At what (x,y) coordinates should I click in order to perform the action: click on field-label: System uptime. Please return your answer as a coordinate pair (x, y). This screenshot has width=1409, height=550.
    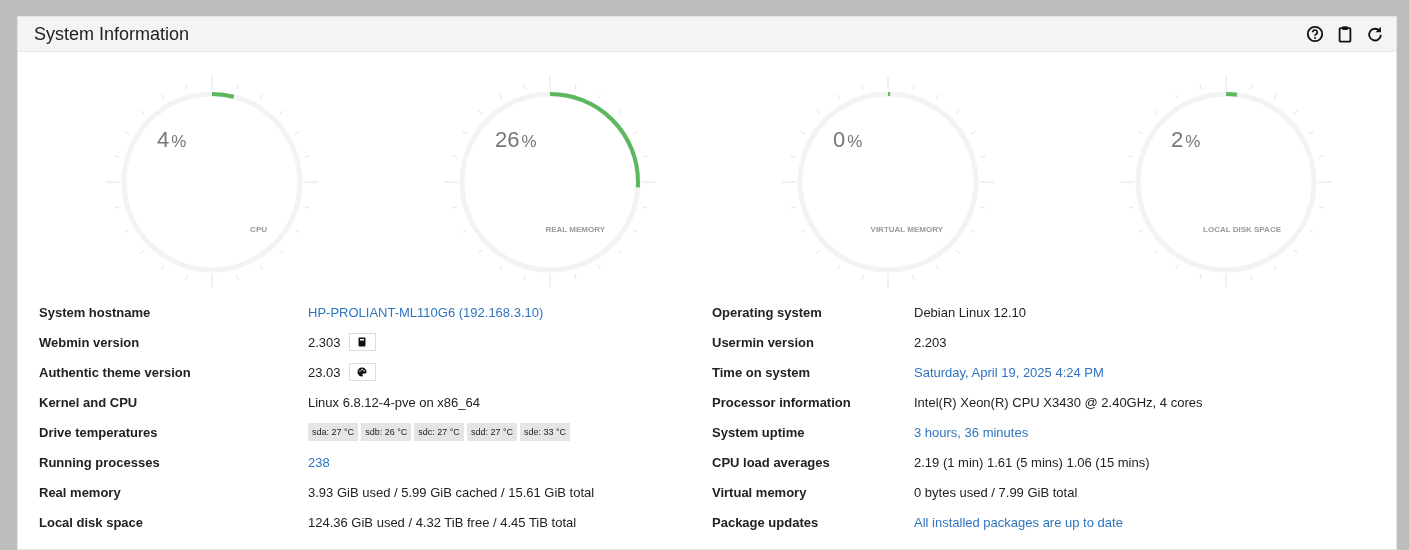
    Looking at the image, I should click on (759, 432).